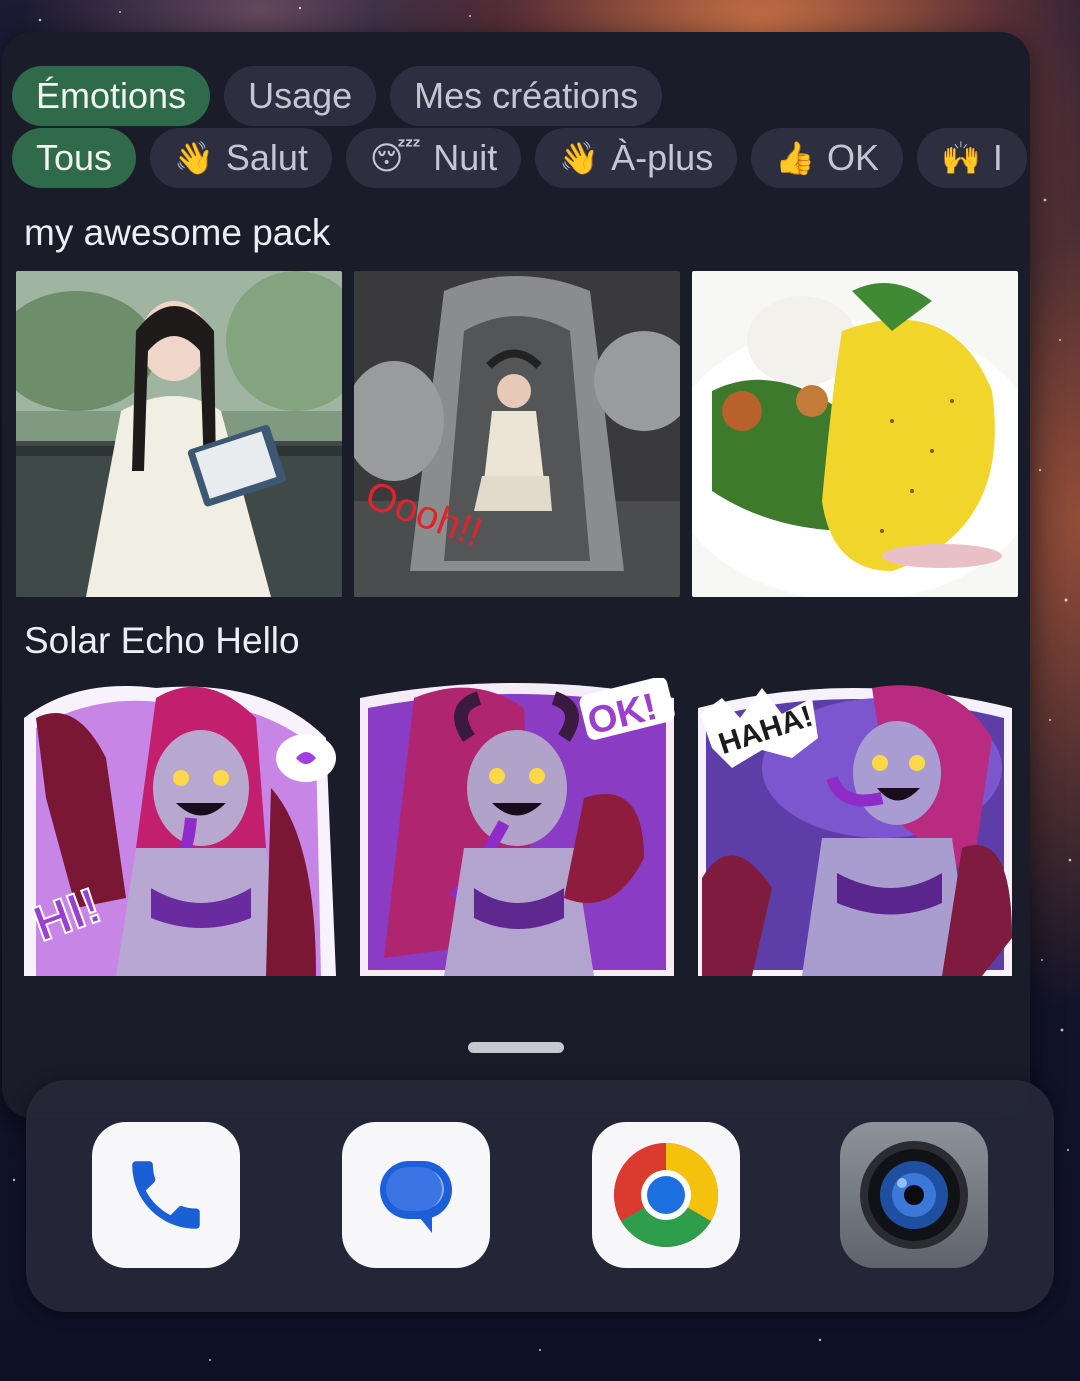 This screenshot has height=1381, width=1080. I want to click on chip-all: Tous, so click(74, 158).